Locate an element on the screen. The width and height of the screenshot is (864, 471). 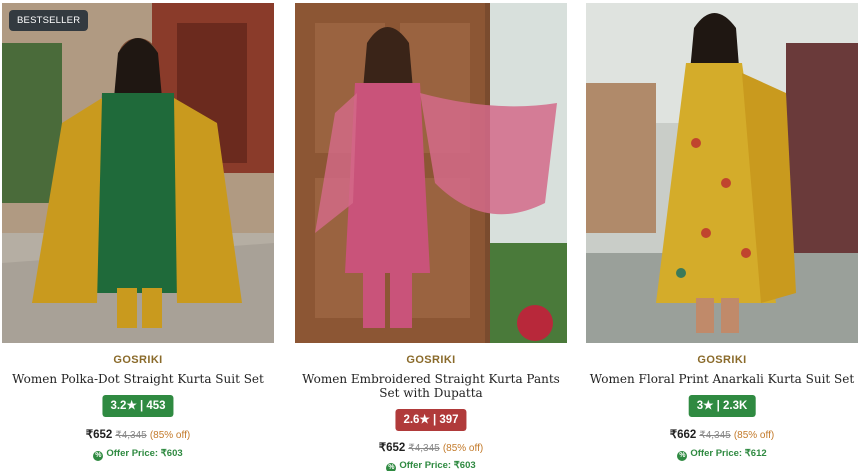
rating-badge: 3★ | 2.3K is located at coordinates (722, 406).